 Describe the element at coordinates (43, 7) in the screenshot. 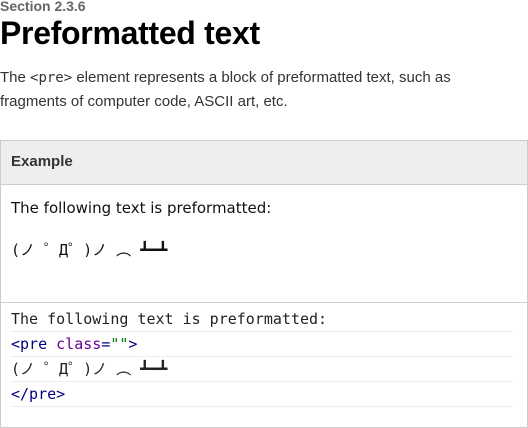

I see `section-label: Section 2.3.6` at that location.